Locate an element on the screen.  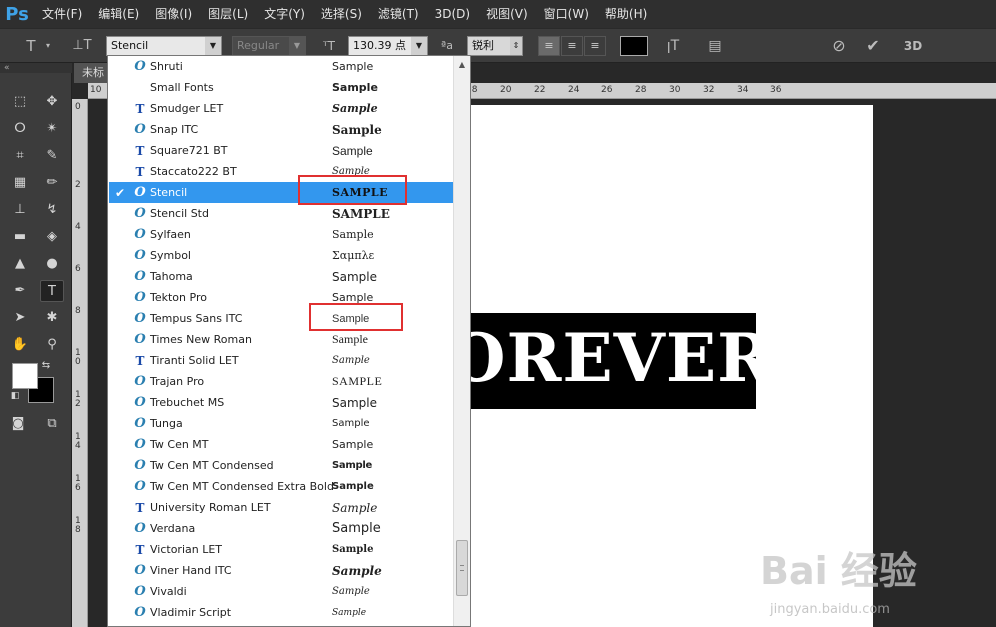
quick-mask-icon: ◙ is located at coordinates (18, 424).